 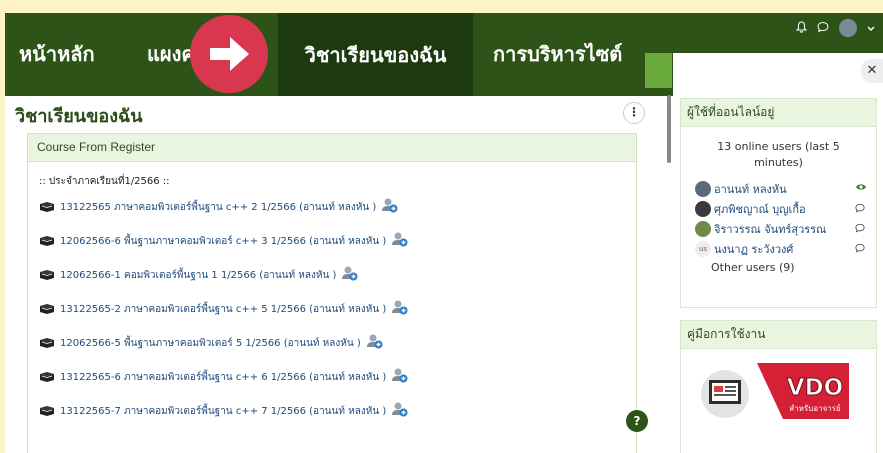 What do you see at coordinates (557, 55) in the screenshot?
I see `nav-site-admin: การบริหารไซต์` at bounding box center [557, 55].